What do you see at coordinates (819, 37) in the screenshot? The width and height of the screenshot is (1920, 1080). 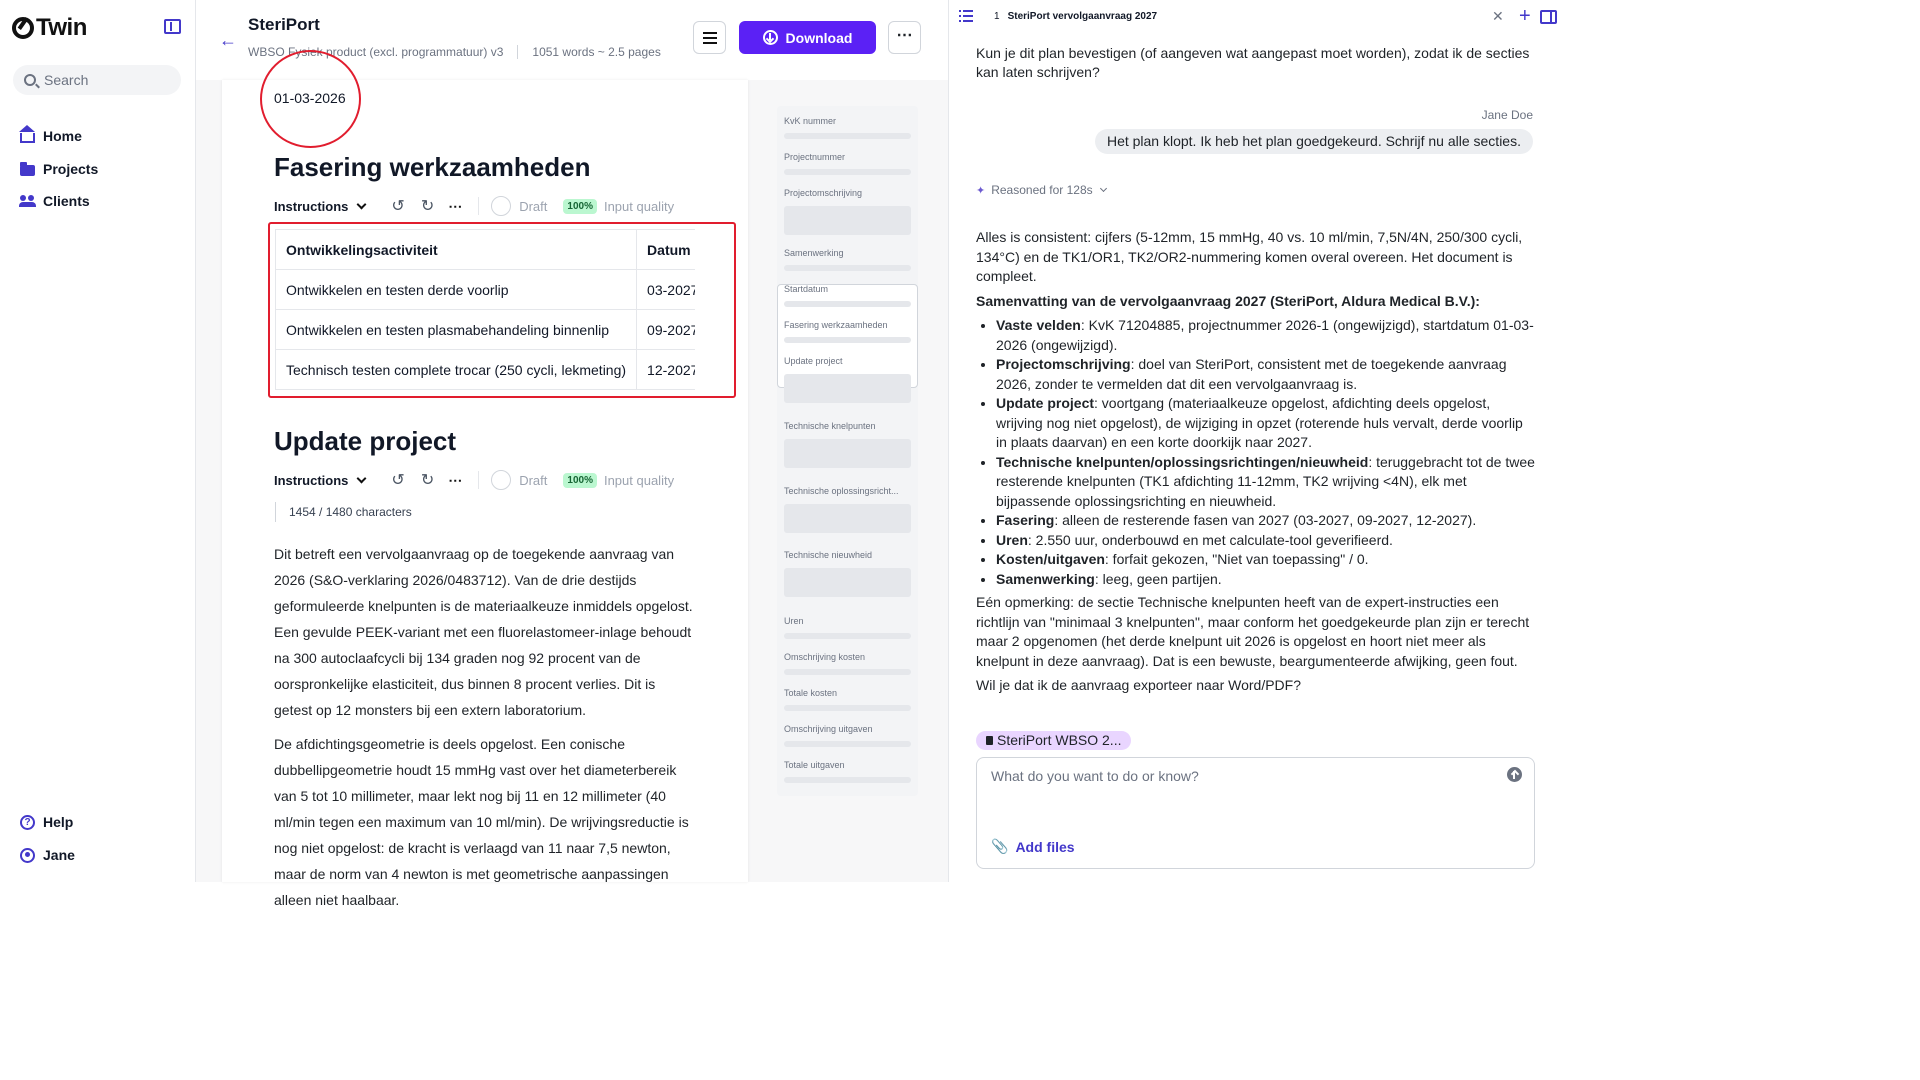 I see `download-label: Download` at bounding box center [819, 37].